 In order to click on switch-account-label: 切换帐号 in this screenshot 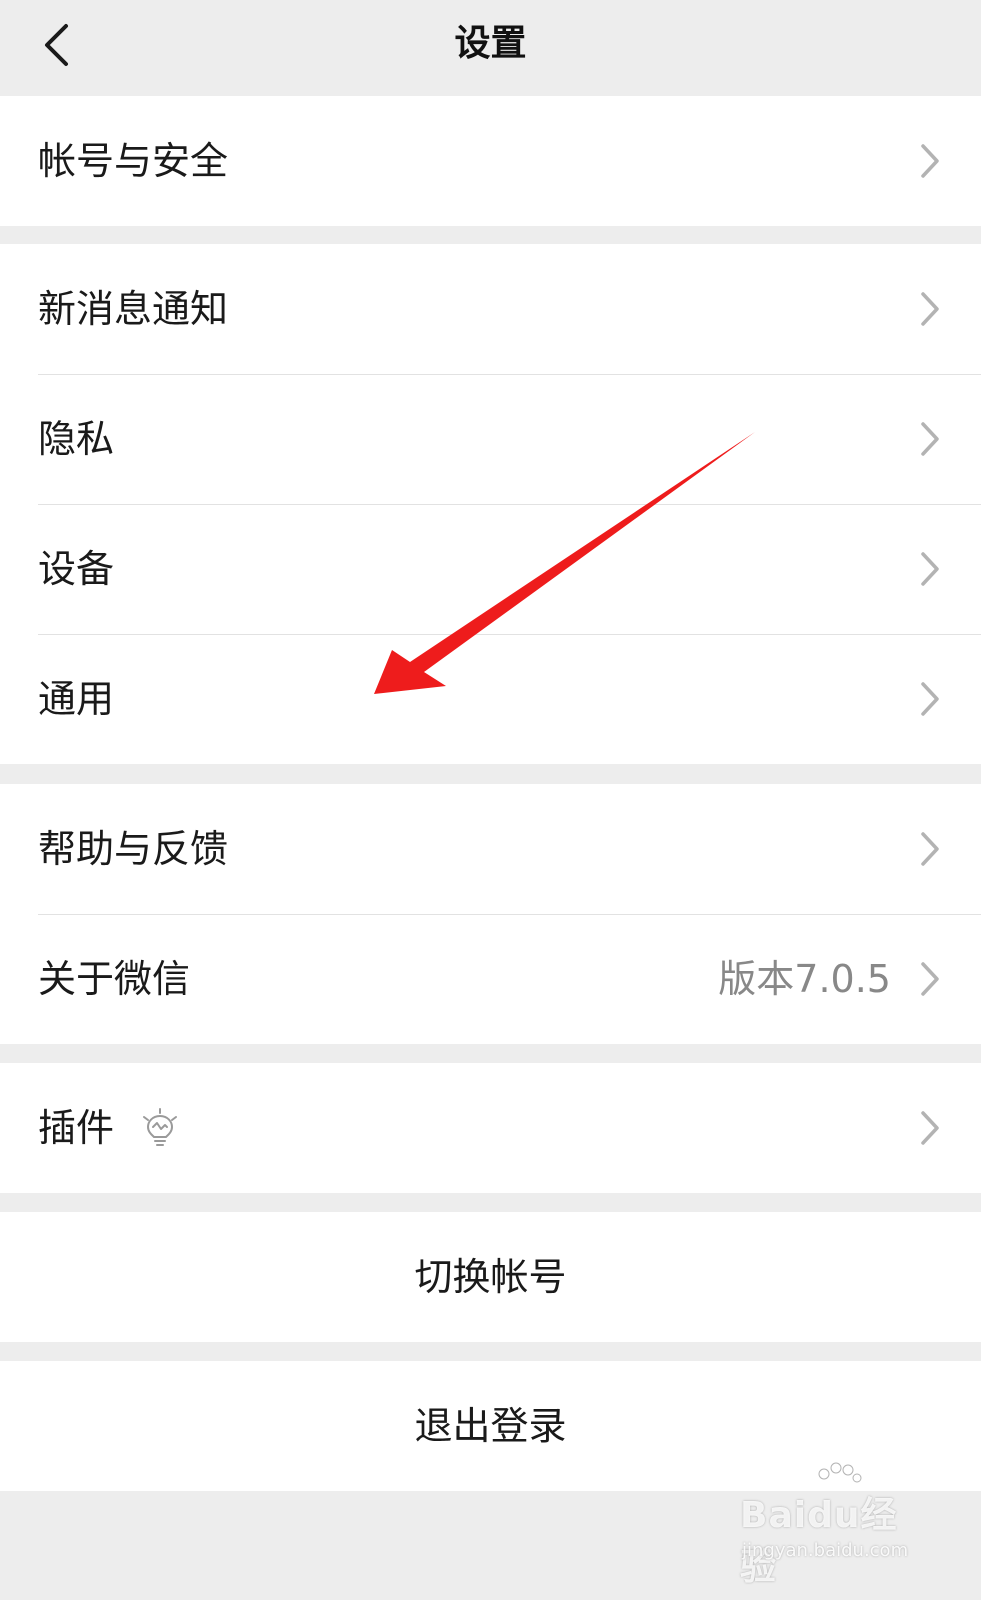, I will do `click(490, 1277)`.